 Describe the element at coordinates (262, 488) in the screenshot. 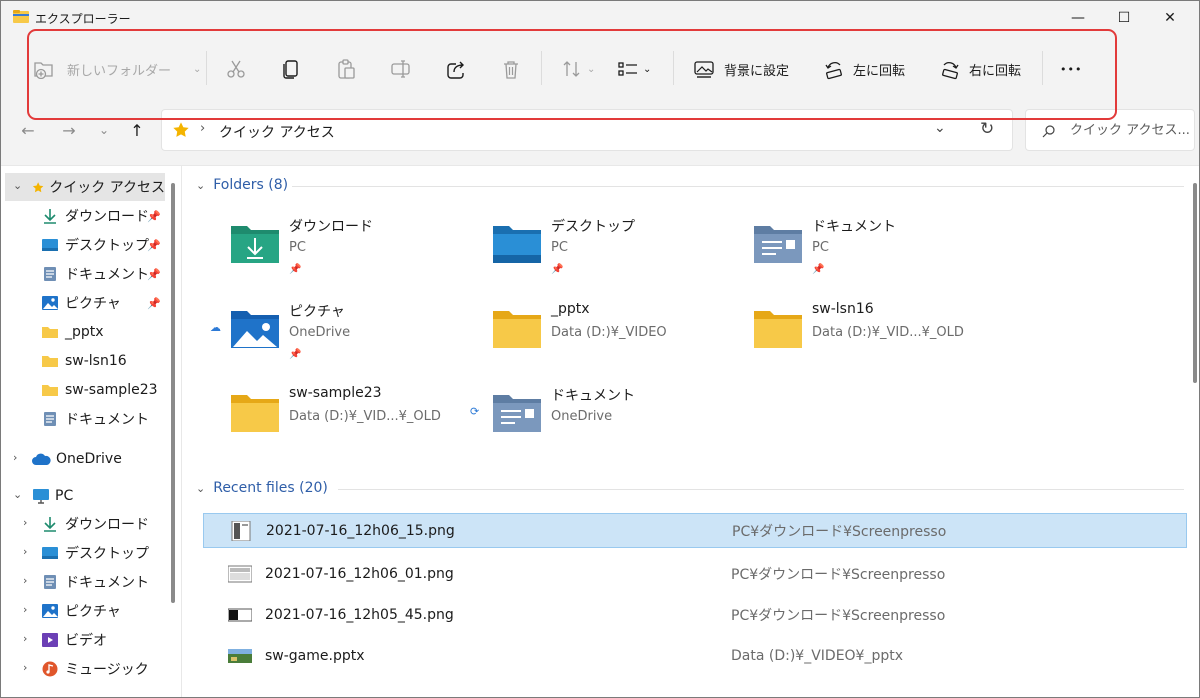

I see `recent-files-section-header: ⌄ Recent files (20)` at that location.